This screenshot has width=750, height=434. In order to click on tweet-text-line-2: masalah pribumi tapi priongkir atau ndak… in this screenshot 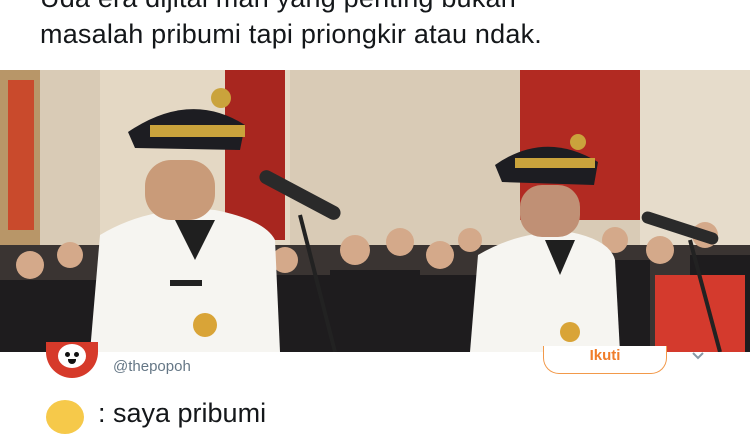, I will do `click(291, 34)`.